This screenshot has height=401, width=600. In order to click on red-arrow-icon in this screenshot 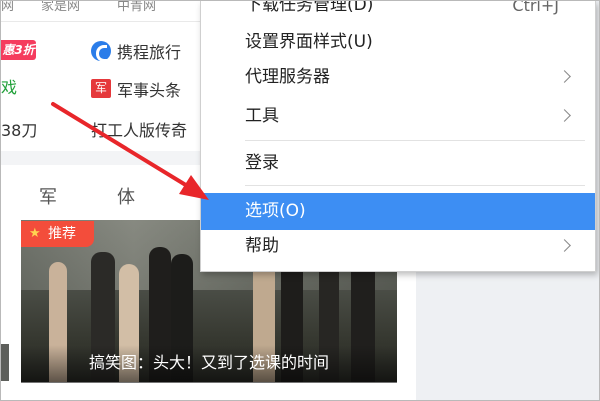, I will do `click(130, 151)`.